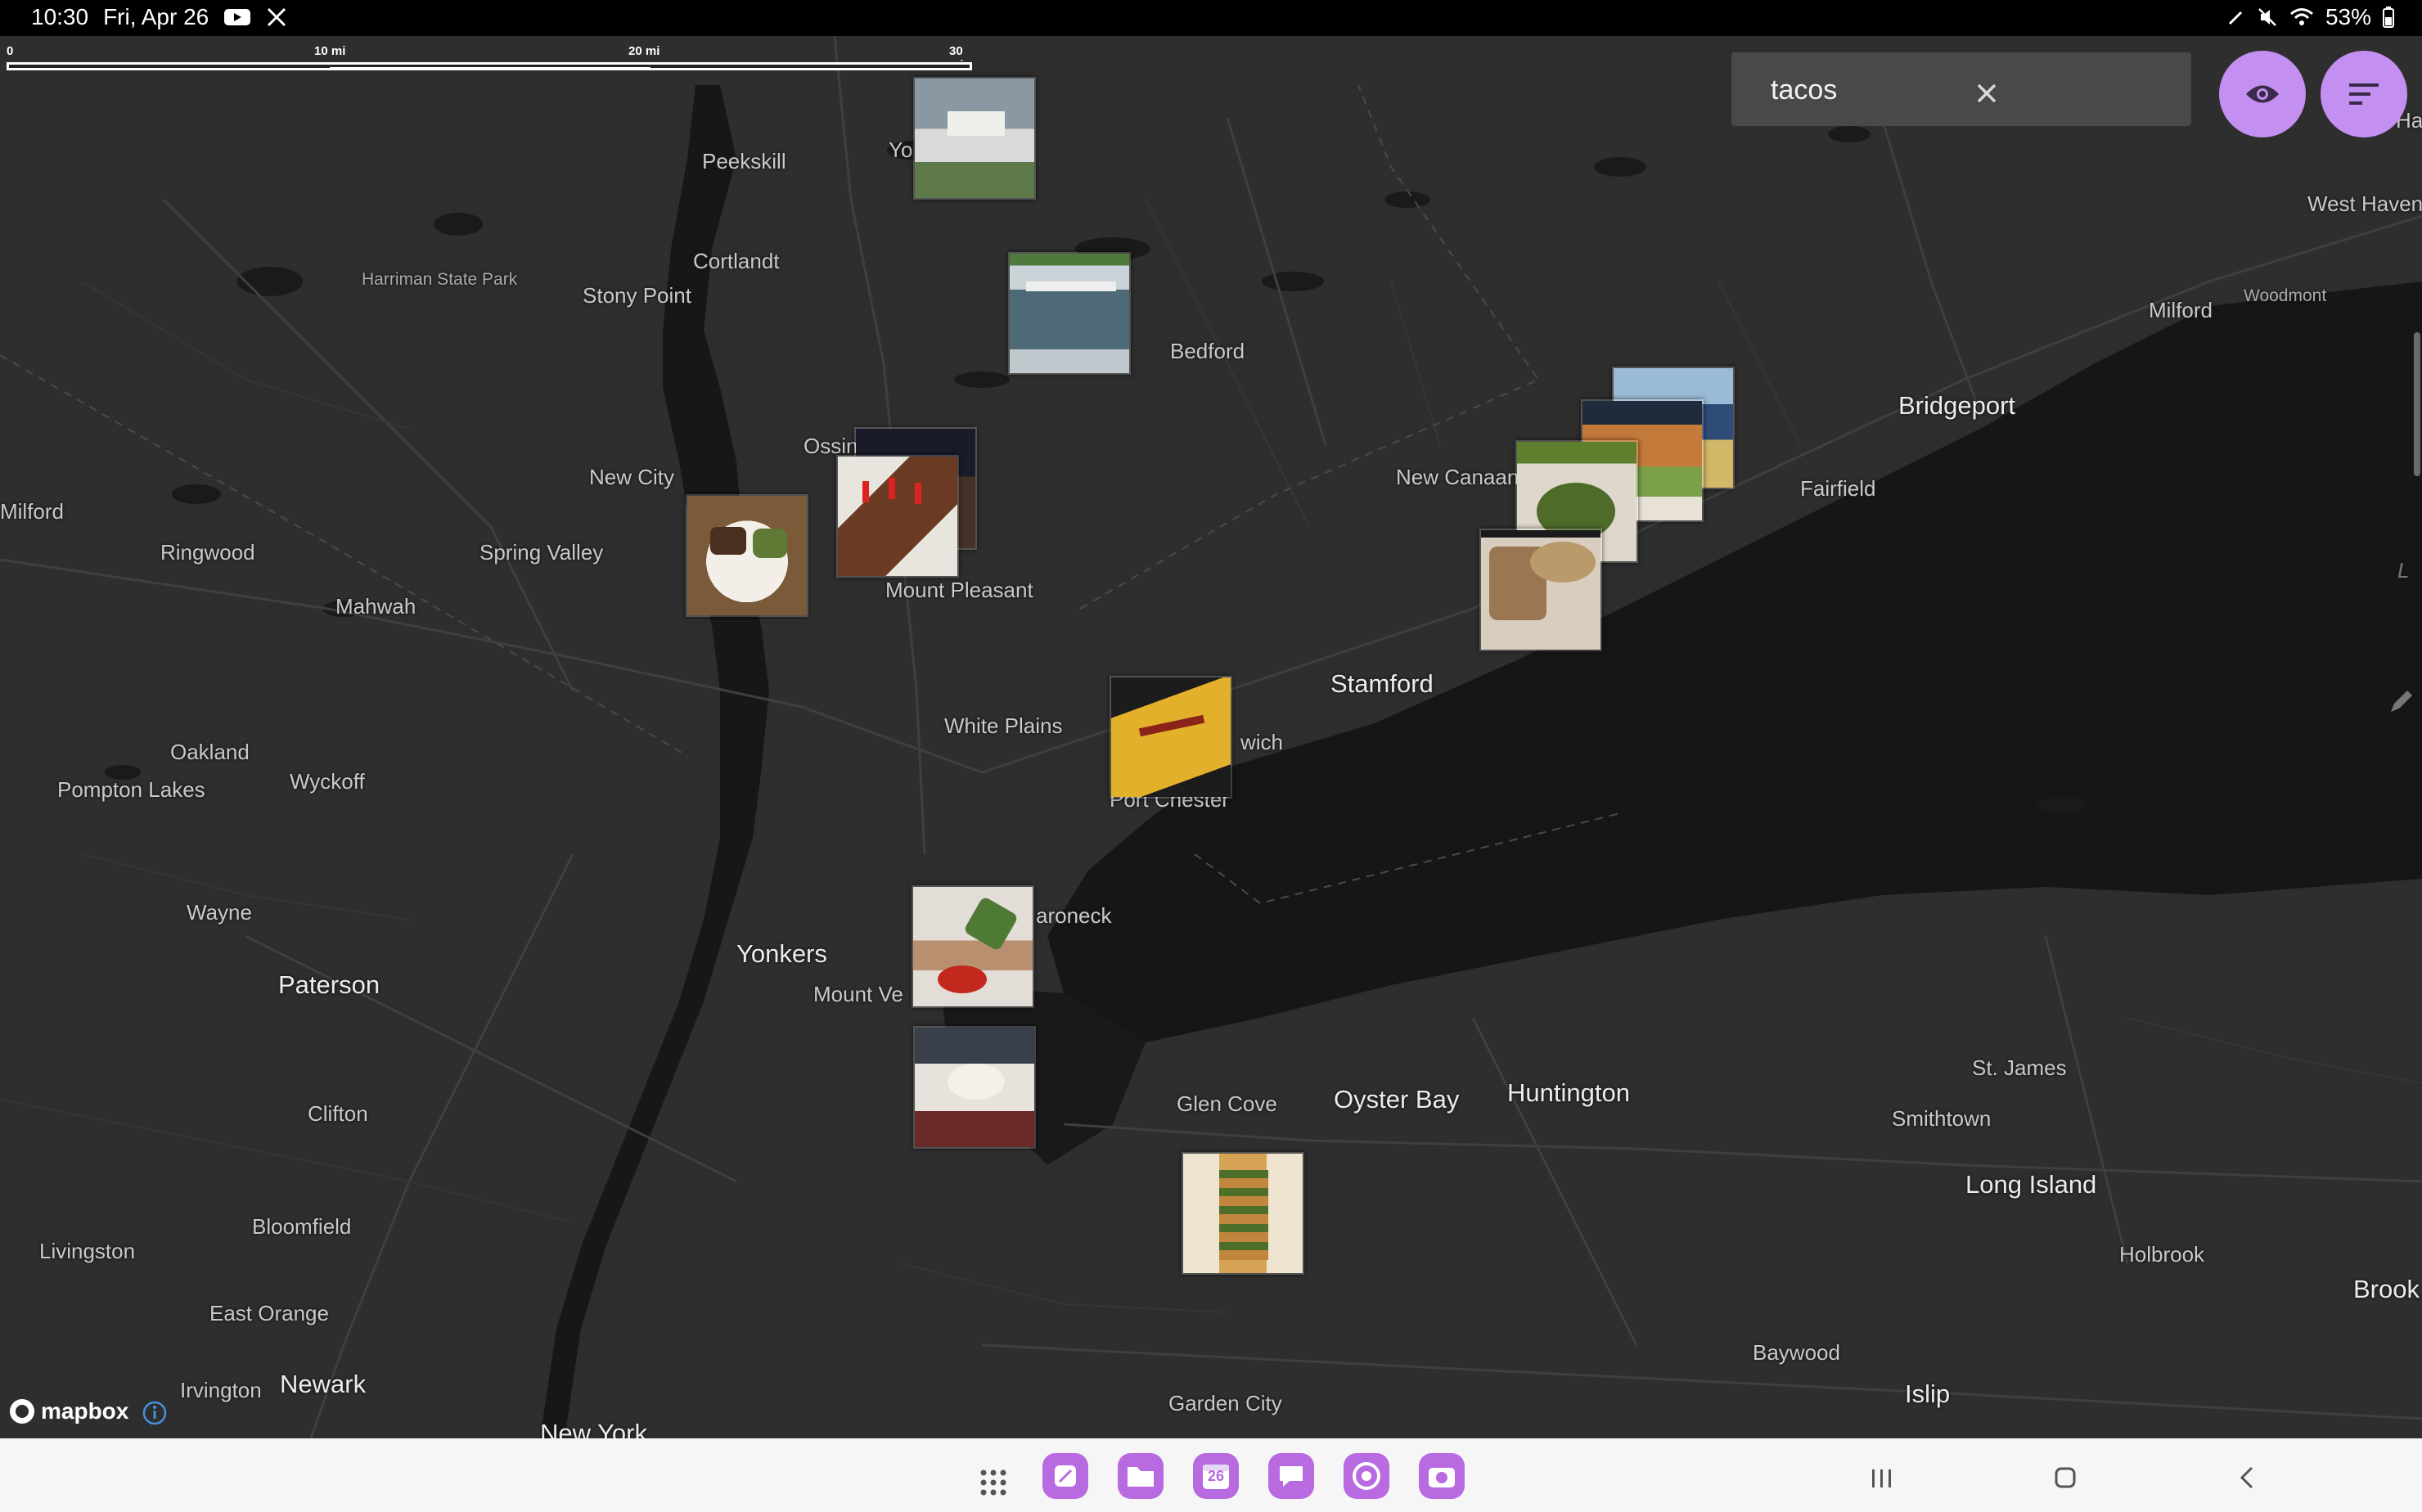  What do you see at coordinates (632, 477) in the screenshot?
I see `place-new-city: New City` at bounding box center [632, 477].